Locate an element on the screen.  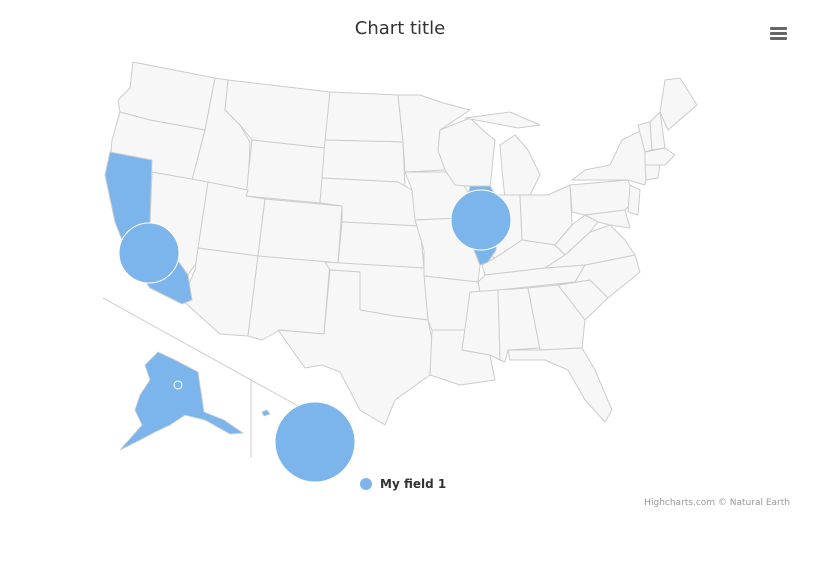
state-new-york is located at coordinates (610, 157).